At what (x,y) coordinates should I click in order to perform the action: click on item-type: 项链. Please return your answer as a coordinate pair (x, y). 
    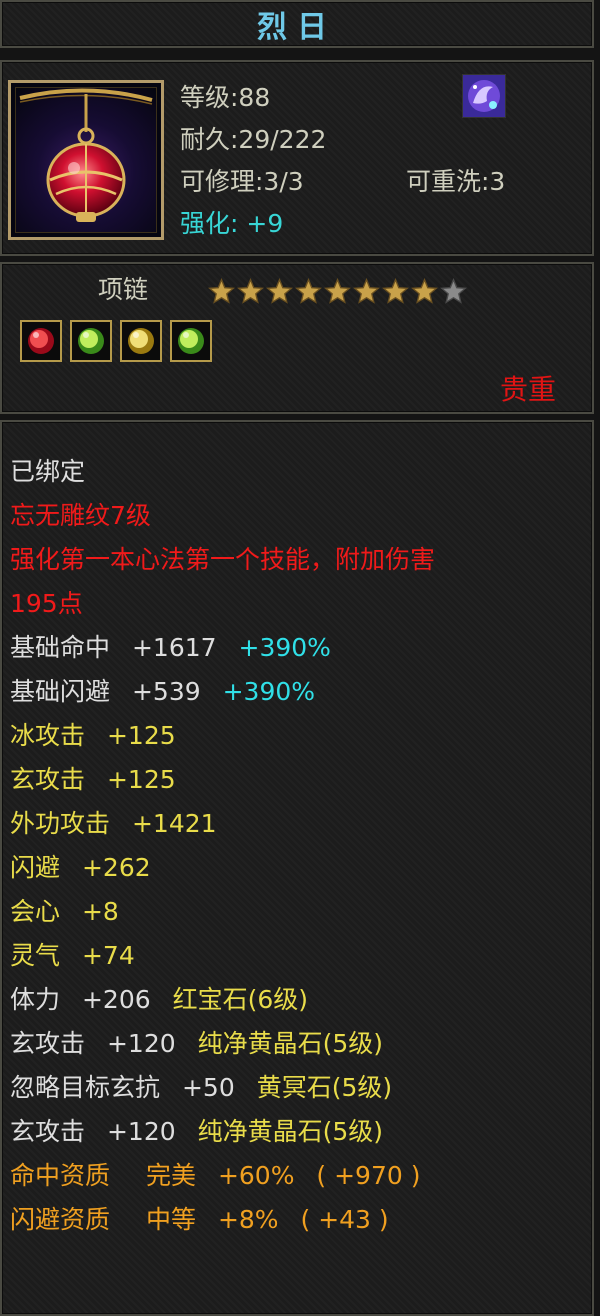
    Looking at the image, I should click on (123, 289).